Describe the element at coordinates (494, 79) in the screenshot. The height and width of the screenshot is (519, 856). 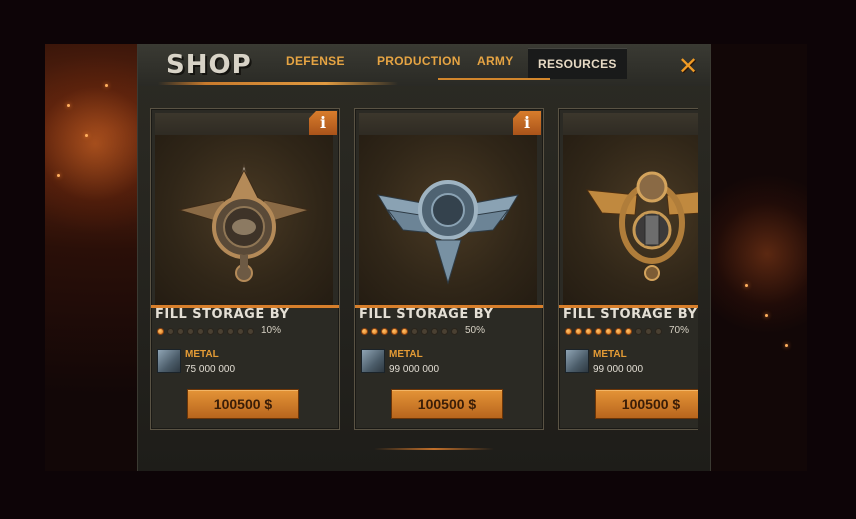
I see `active-tab-underline` at that location.